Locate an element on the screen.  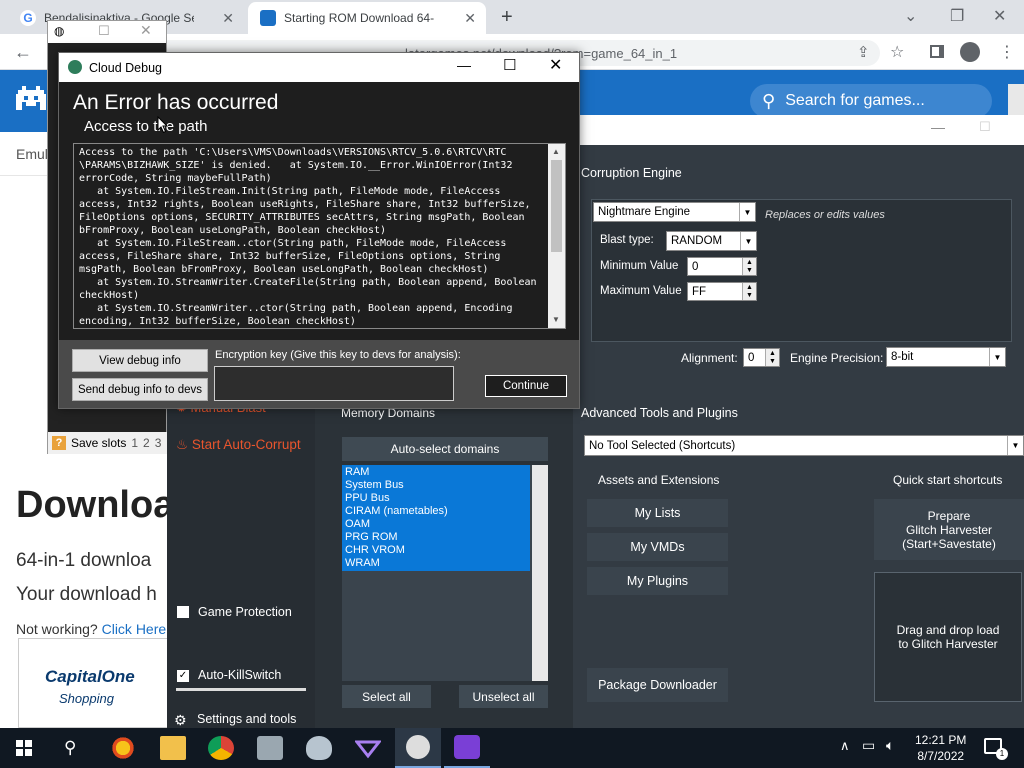
alignment-input: 0 ▲ ▼ is located at coordinates (761, 357).